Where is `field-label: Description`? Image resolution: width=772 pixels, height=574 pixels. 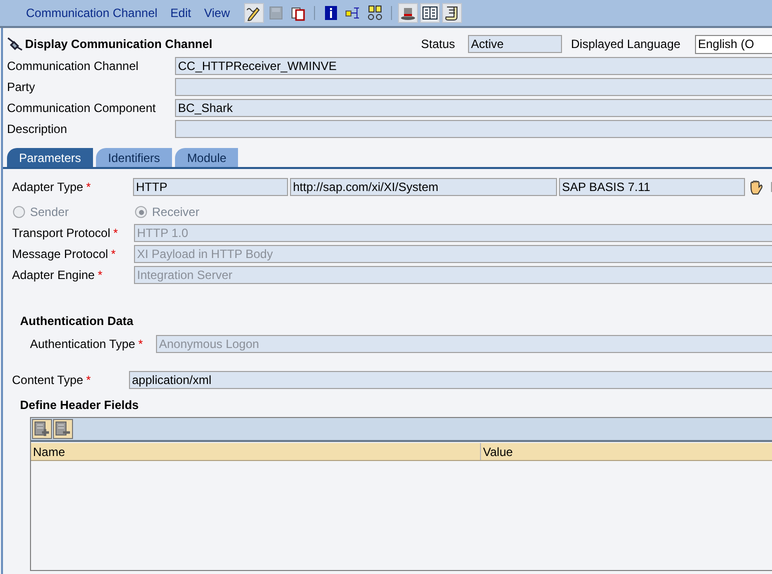 field-label: Description is located at coordinates (37, 129).